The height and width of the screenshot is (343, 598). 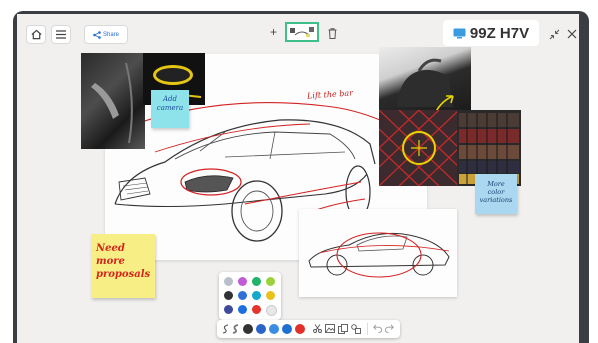 I want to click on page-thumbnail, so click(x=302, y=32).